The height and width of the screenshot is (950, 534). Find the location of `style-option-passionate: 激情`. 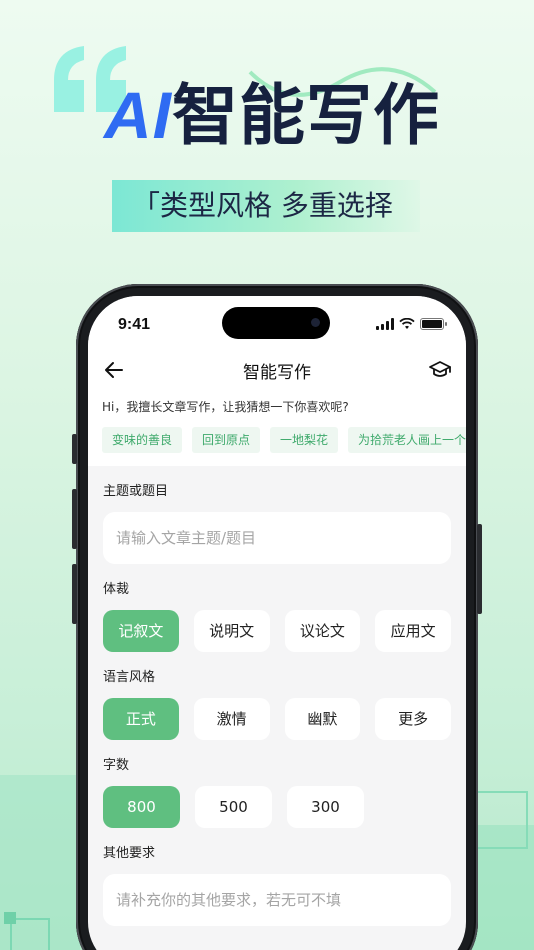

style-option-passionate: 激情 is located at coordinates (231, 719).